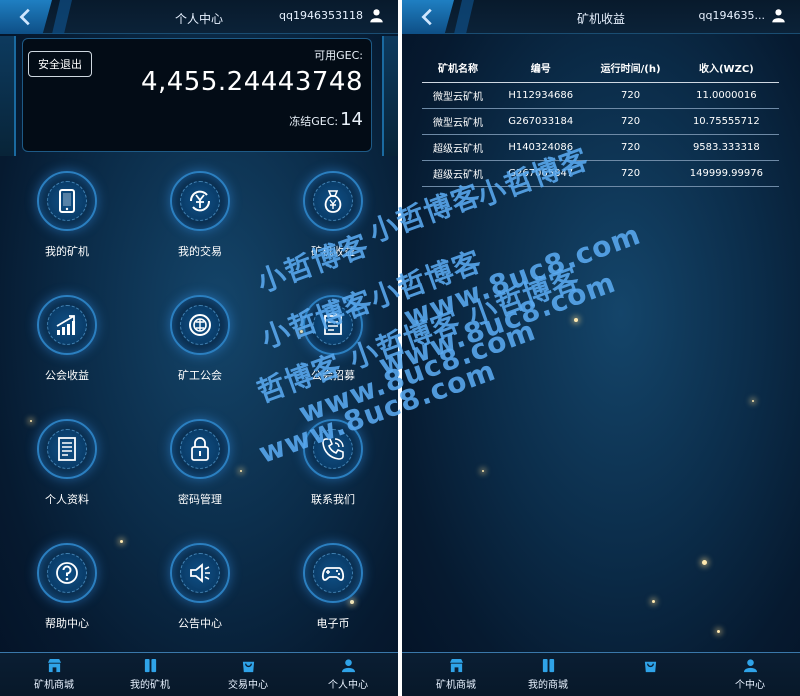  I want to click on tile-label: 个人资料, so click(67, 499).